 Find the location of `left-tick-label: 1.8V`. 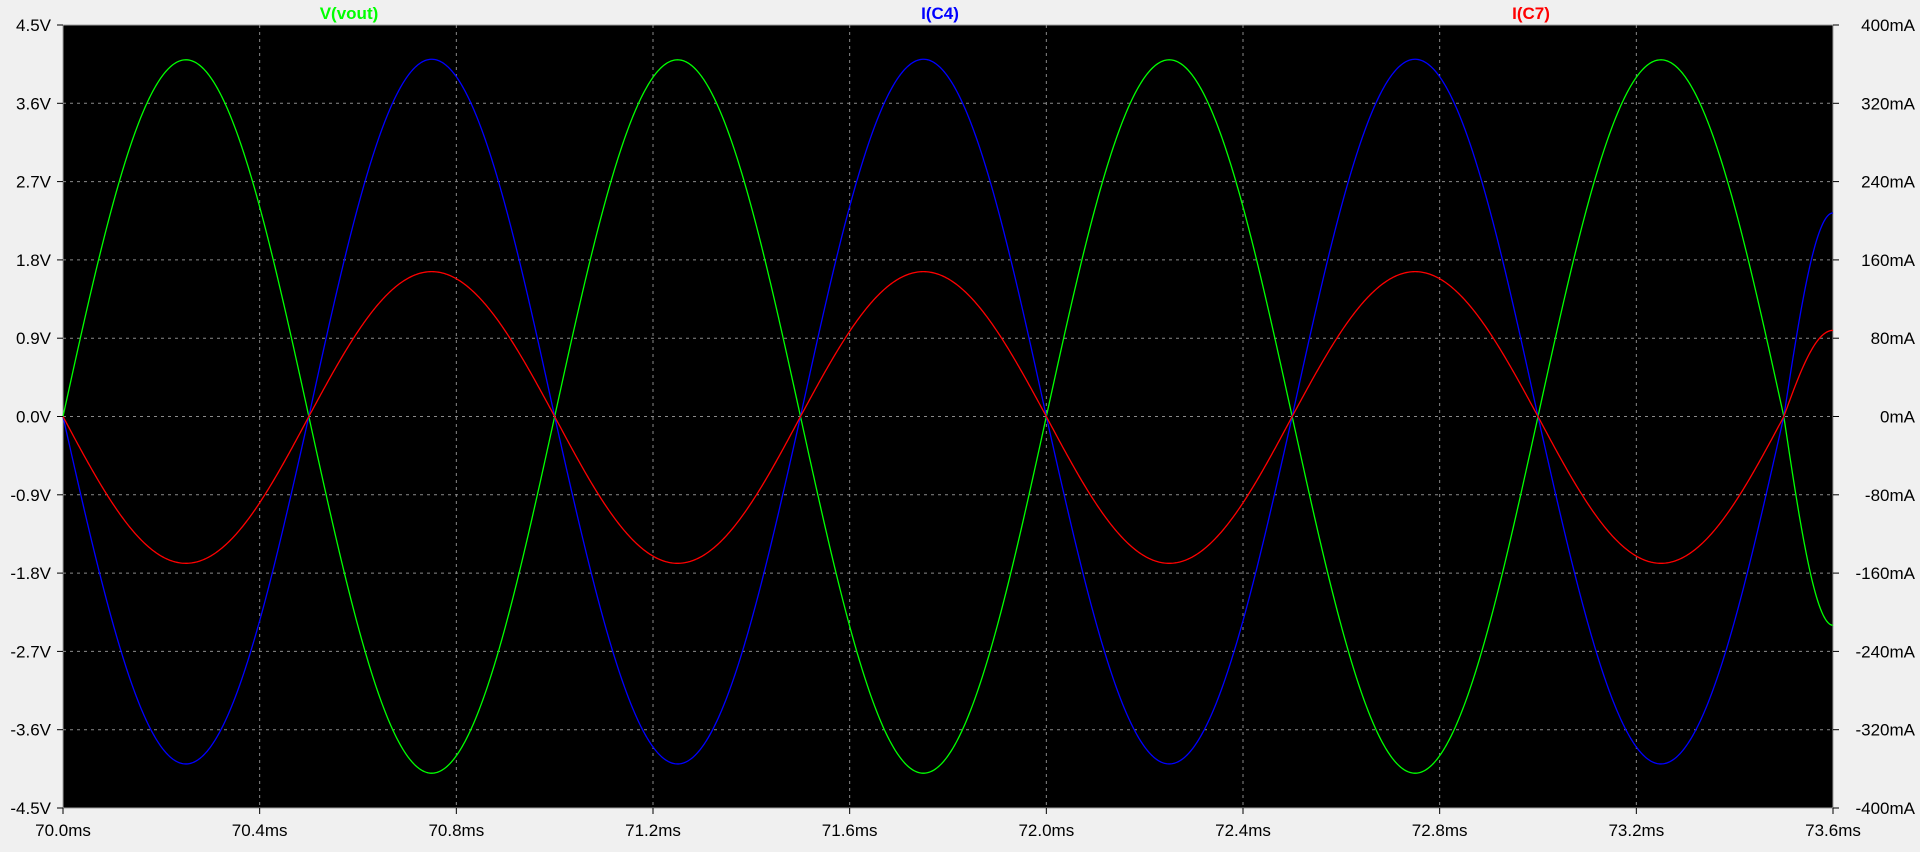

left-tick-label: 1.8V is located at coordinates (34, 260).